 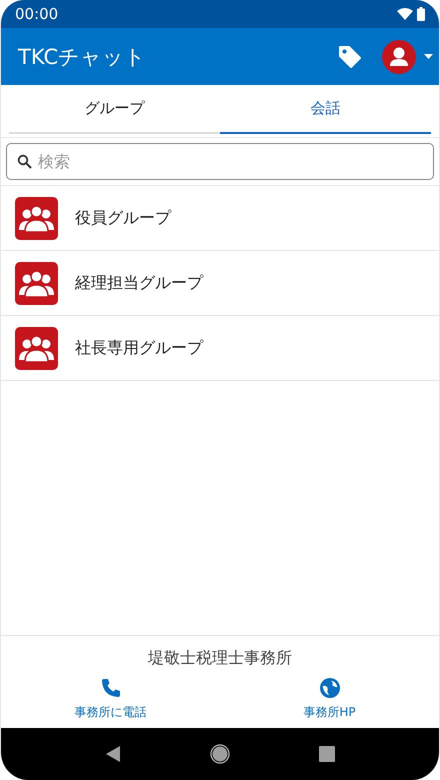 I want to click on home-icon, so click(x=220, y=754).